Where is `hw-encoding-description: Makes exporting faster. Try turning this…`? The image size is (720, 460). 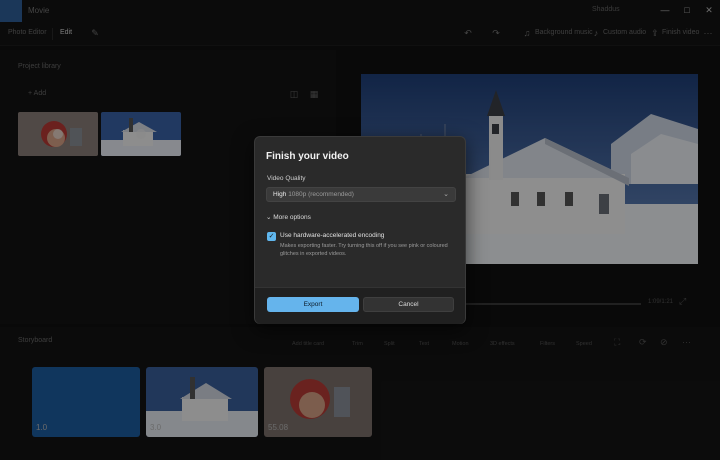
hw-encoding-description: Makes exporting faster. Try turning this… is located at coordinates (364, 250).